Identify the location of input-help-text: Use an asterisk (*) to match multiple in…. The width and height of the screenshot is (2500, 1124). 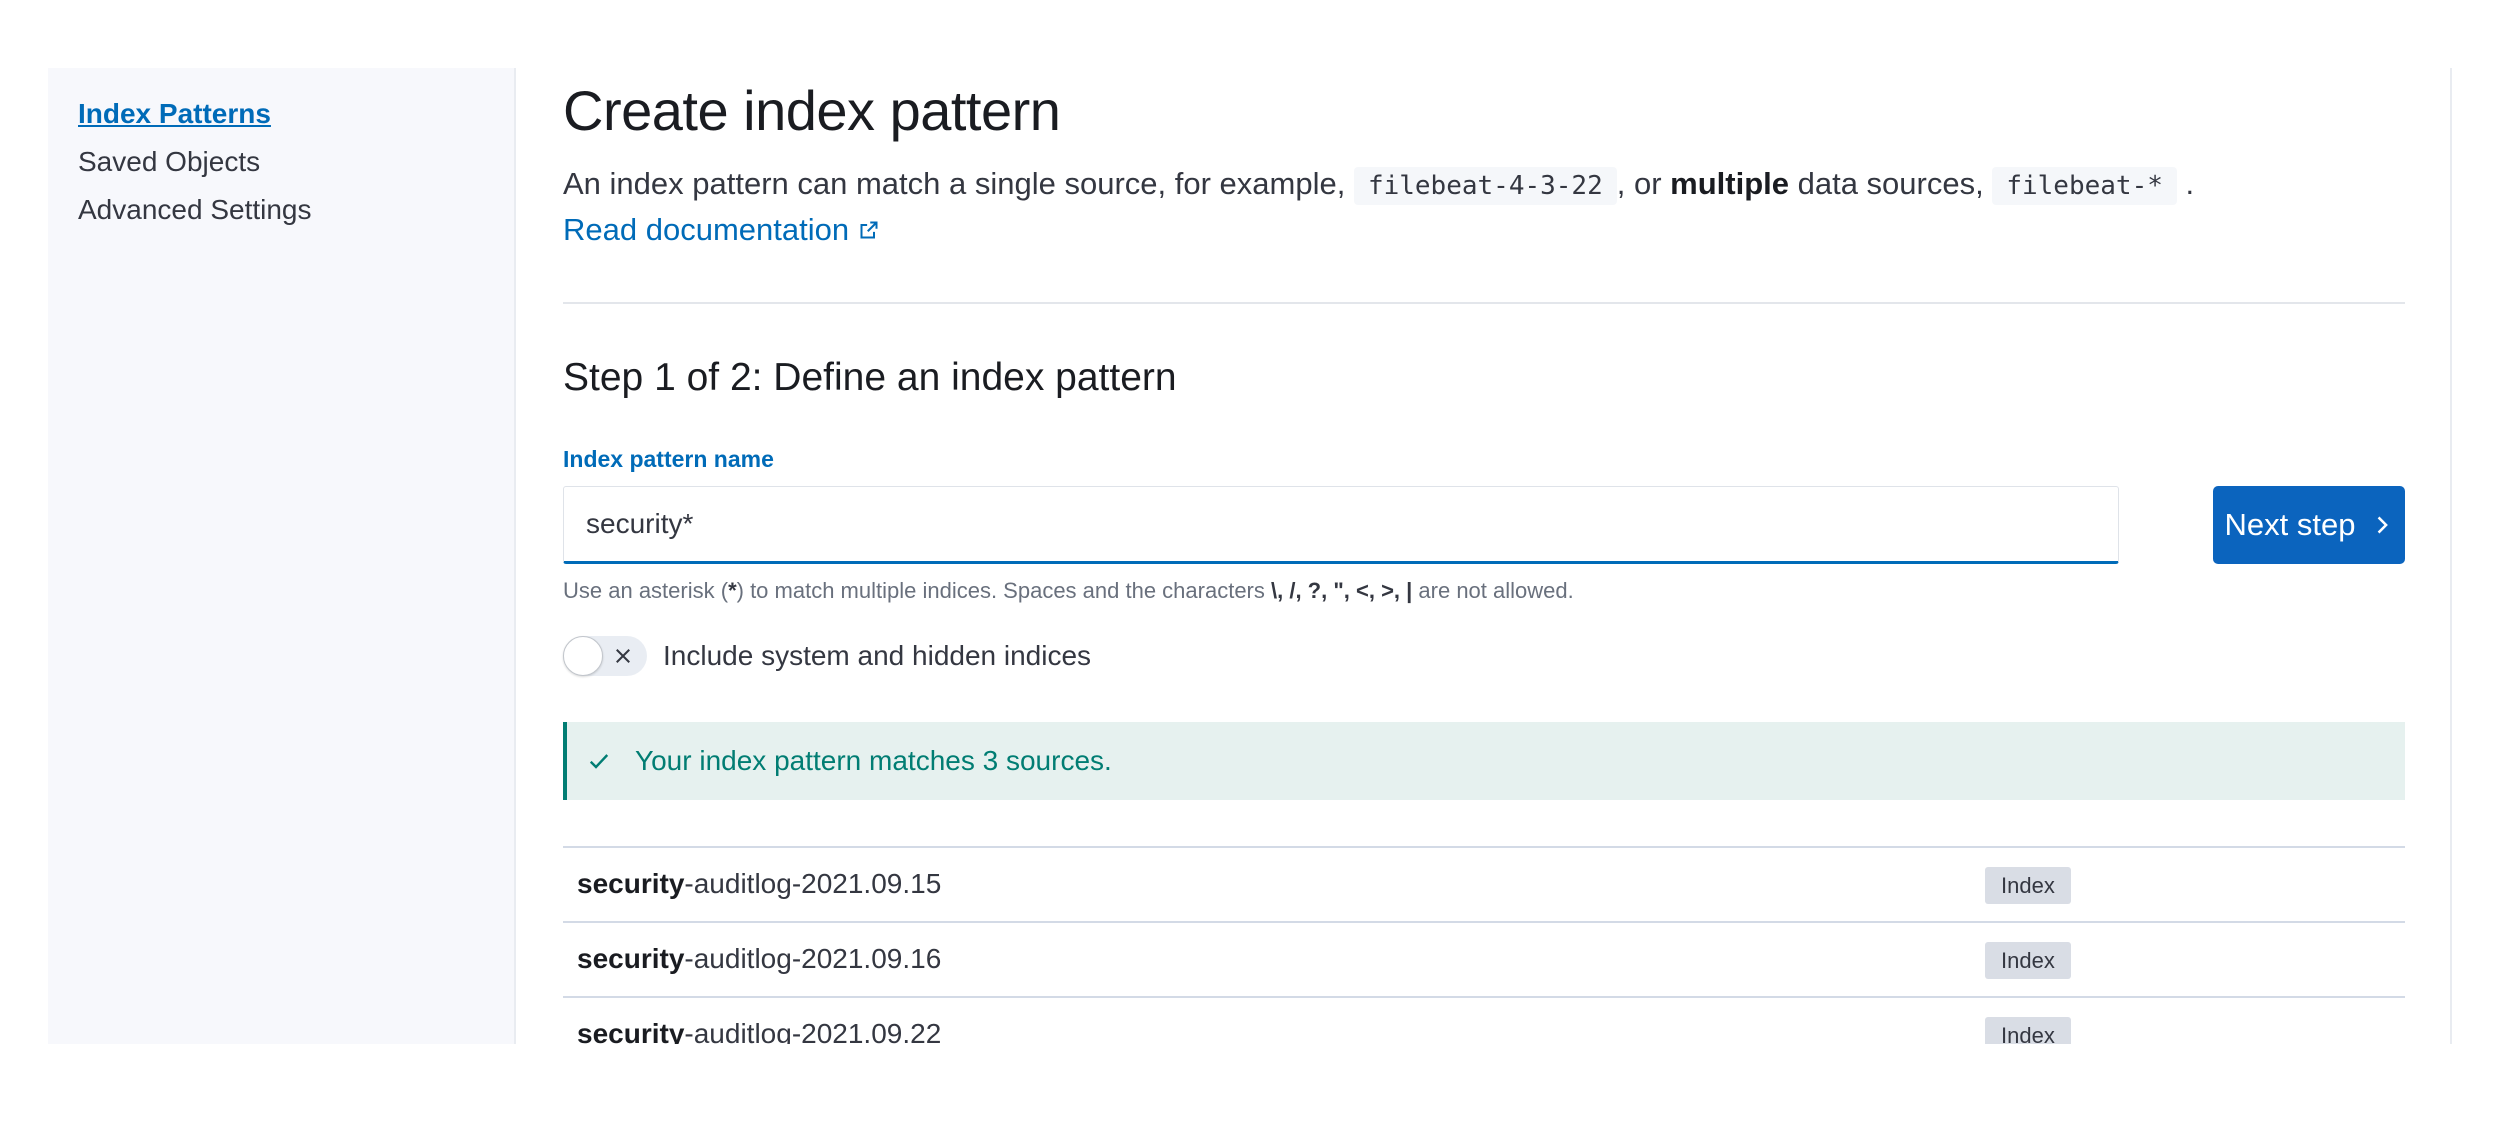
(1068, 591).